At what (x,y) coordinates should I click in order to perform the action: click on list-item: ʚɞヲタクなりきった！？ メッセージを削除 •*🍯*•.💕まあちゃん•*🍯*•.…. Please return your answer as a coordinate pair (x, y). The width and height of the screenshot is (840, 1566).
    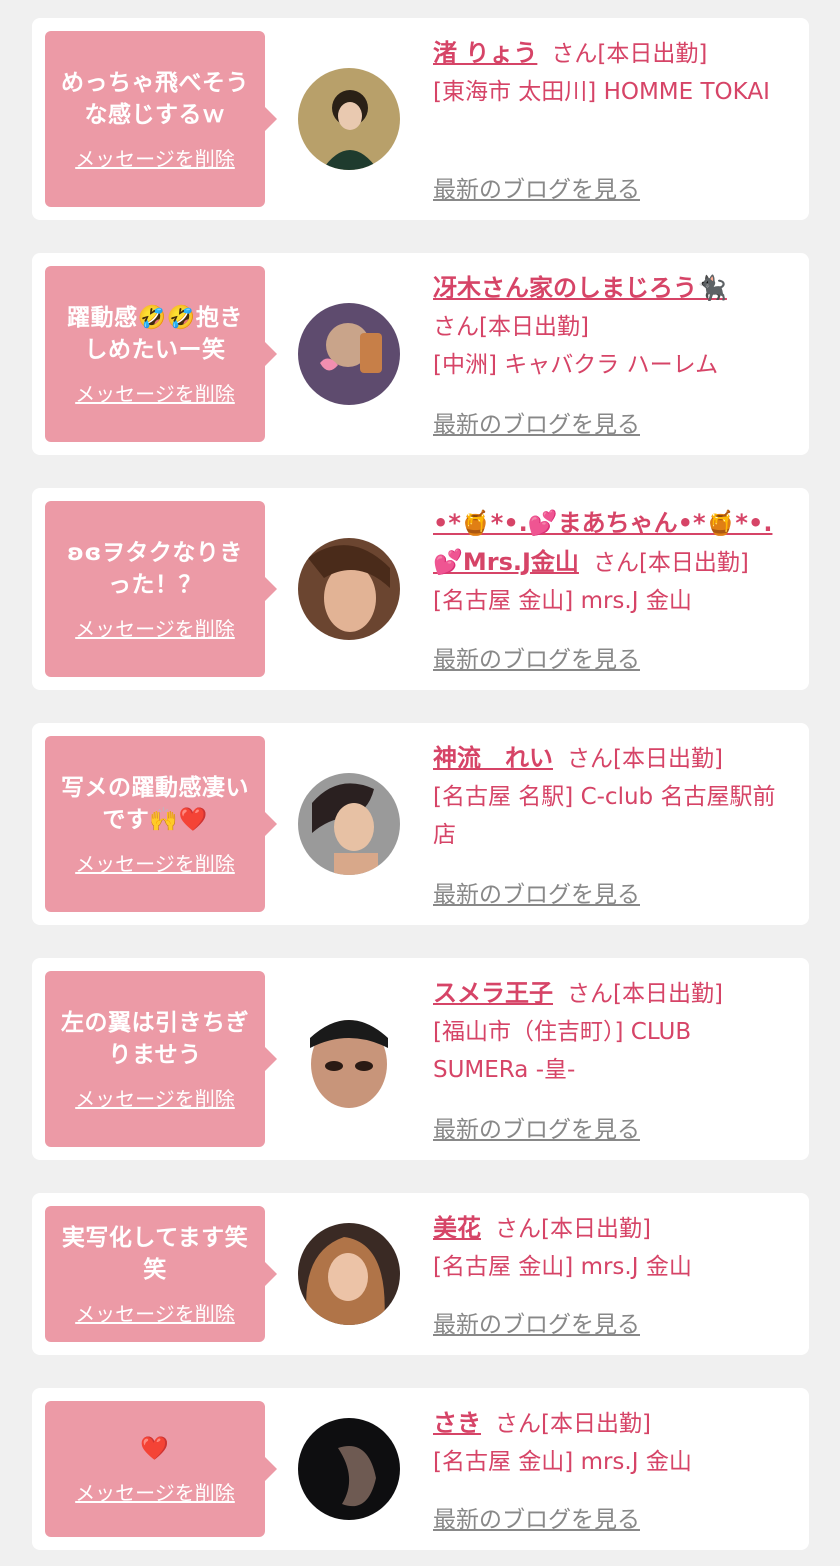
    Looking at the image, I should click on (420, 589).